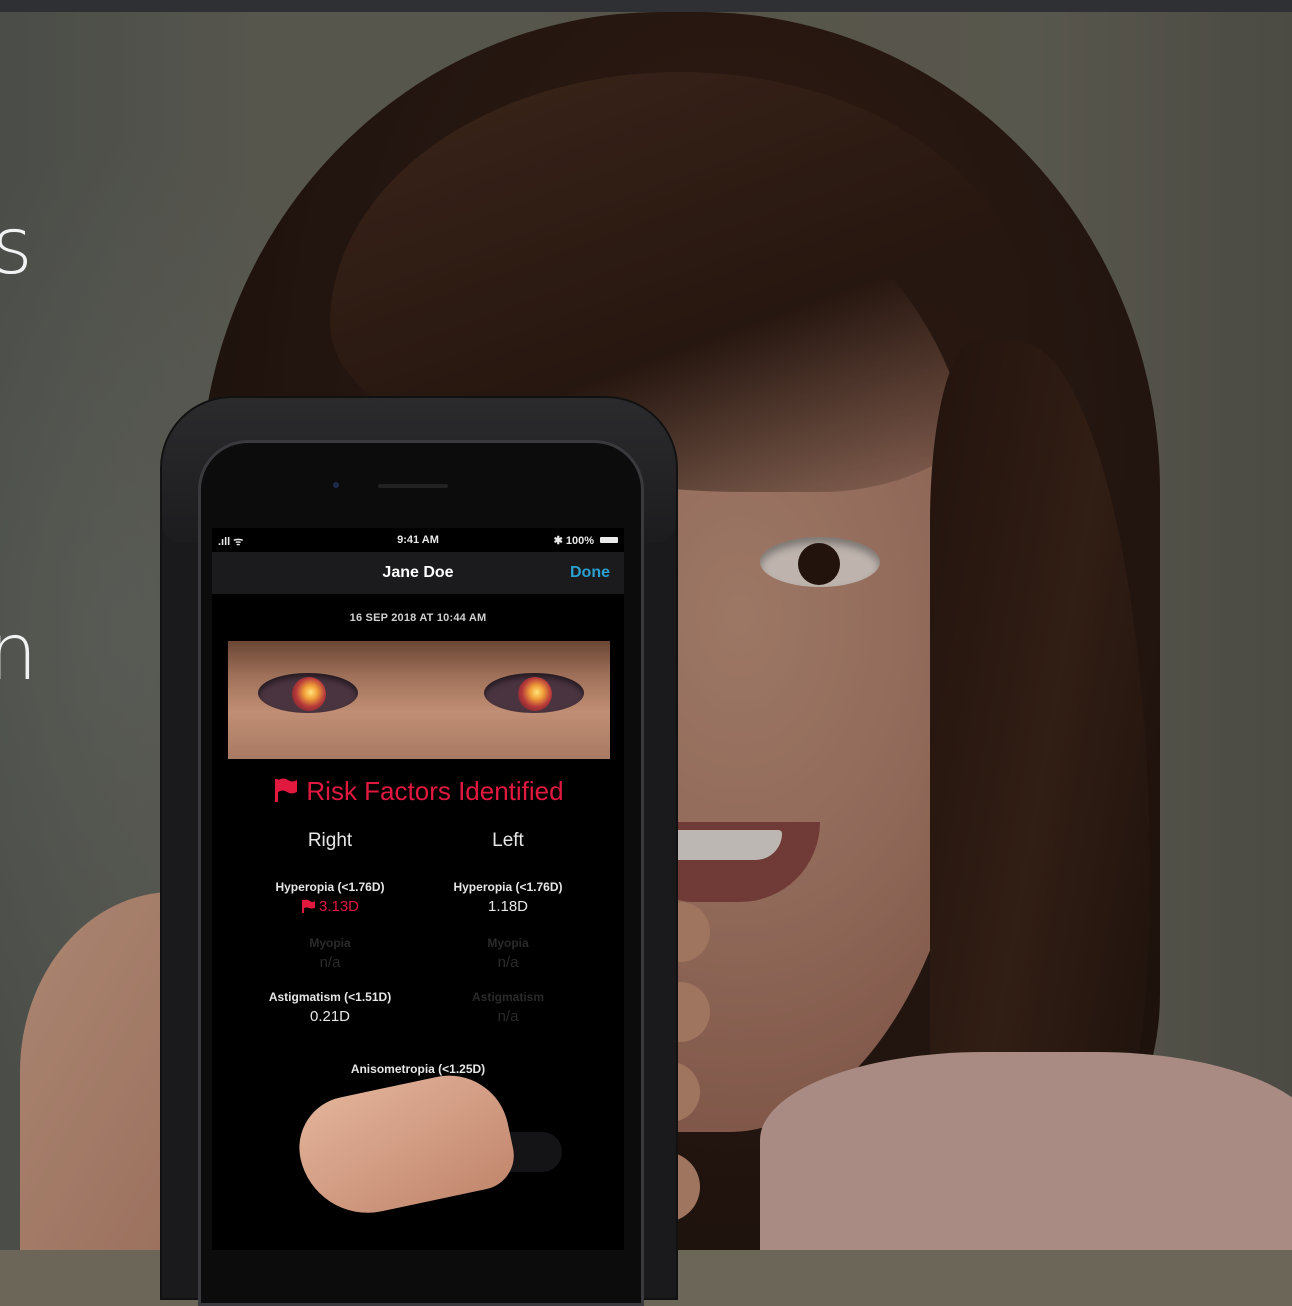 This screenshot has height=1306, width=1292. I want to click on right-pupil-reflex, so click(309, 694).